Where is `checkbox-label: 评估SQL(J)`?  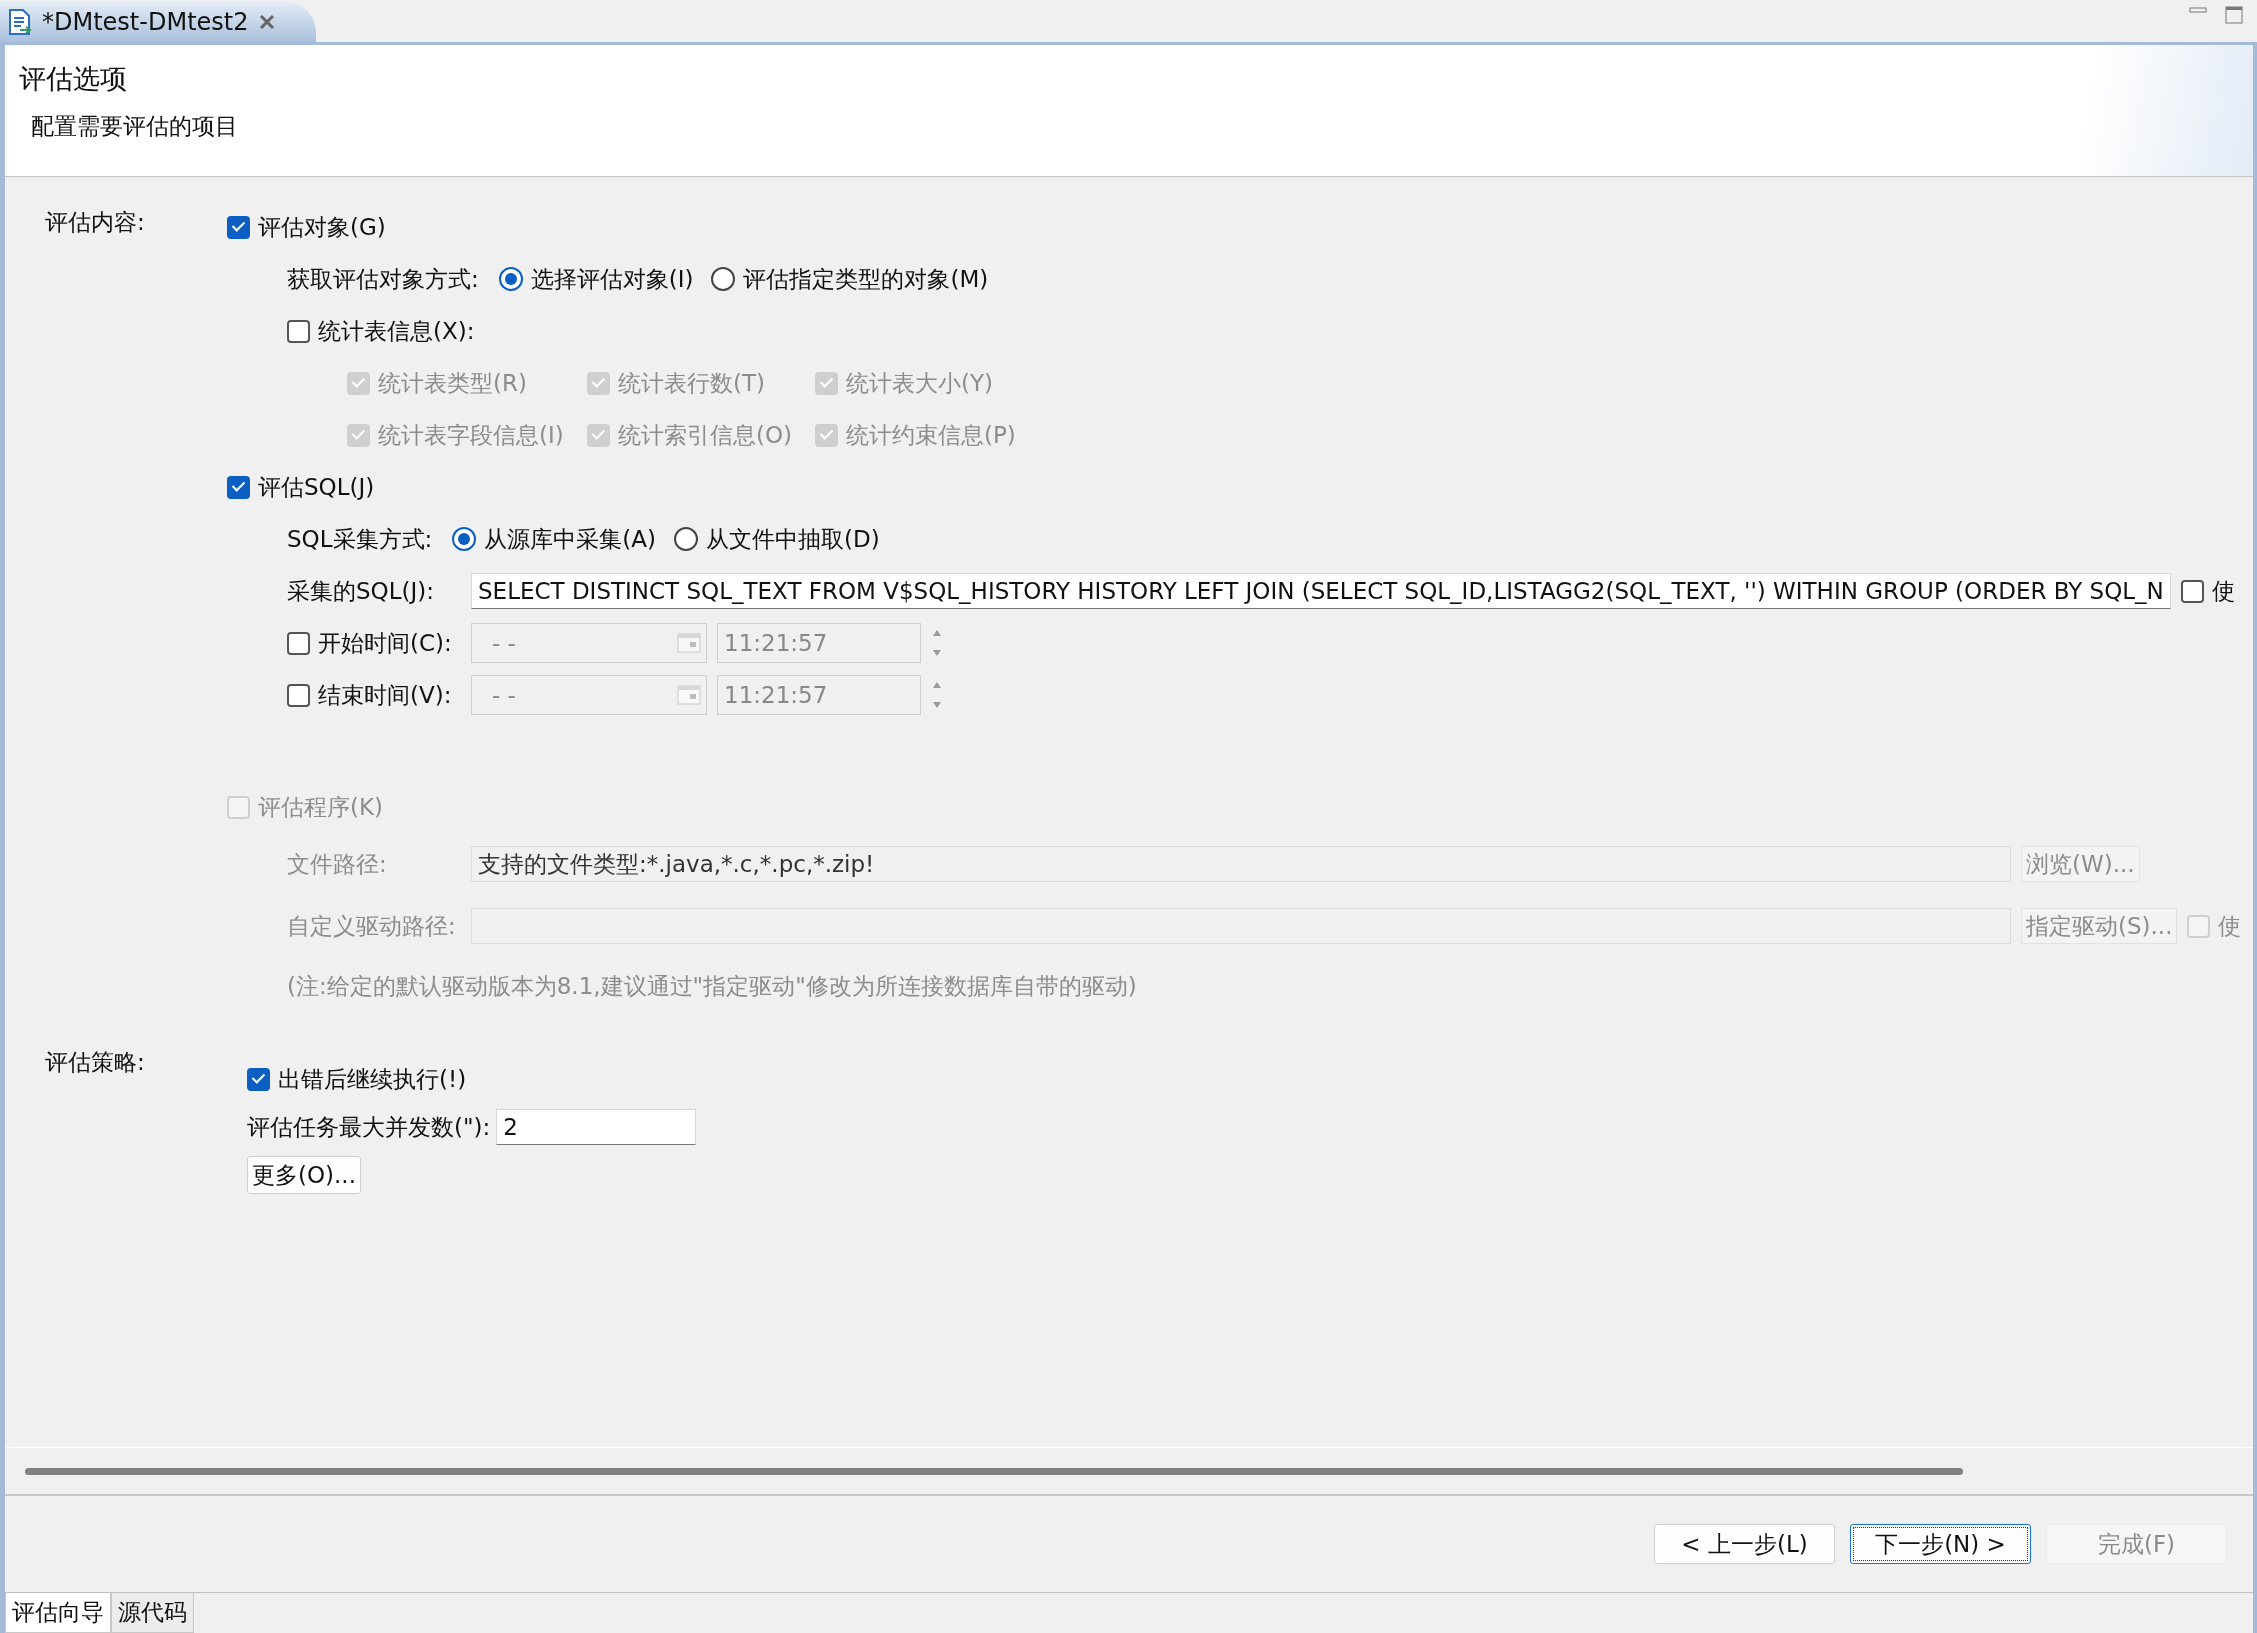 checkbox-label: 评估SQL(J) is located at coordinates (316, 487).